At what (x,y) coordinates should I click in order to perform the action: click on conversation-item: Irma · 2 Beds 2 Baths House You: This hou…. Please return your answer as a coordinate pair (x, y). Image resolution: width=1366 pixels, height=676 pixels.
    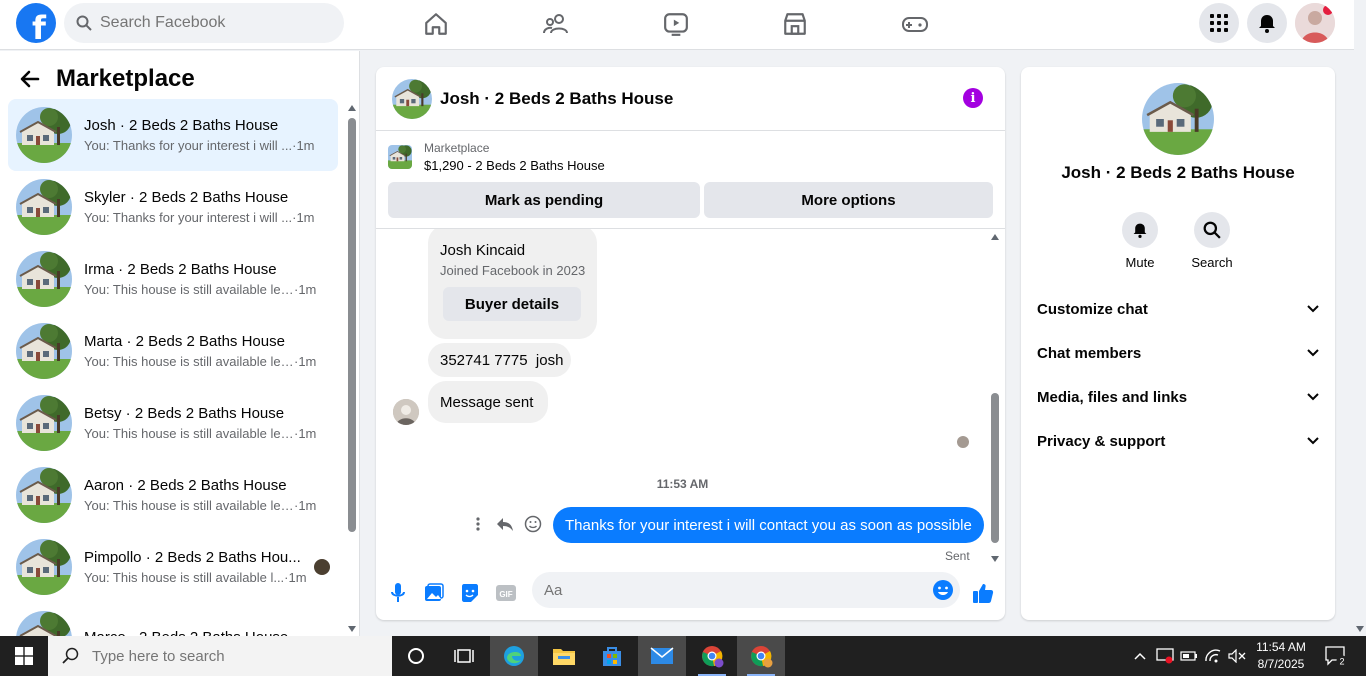
    Looking at the image, I should click on (173, 279).